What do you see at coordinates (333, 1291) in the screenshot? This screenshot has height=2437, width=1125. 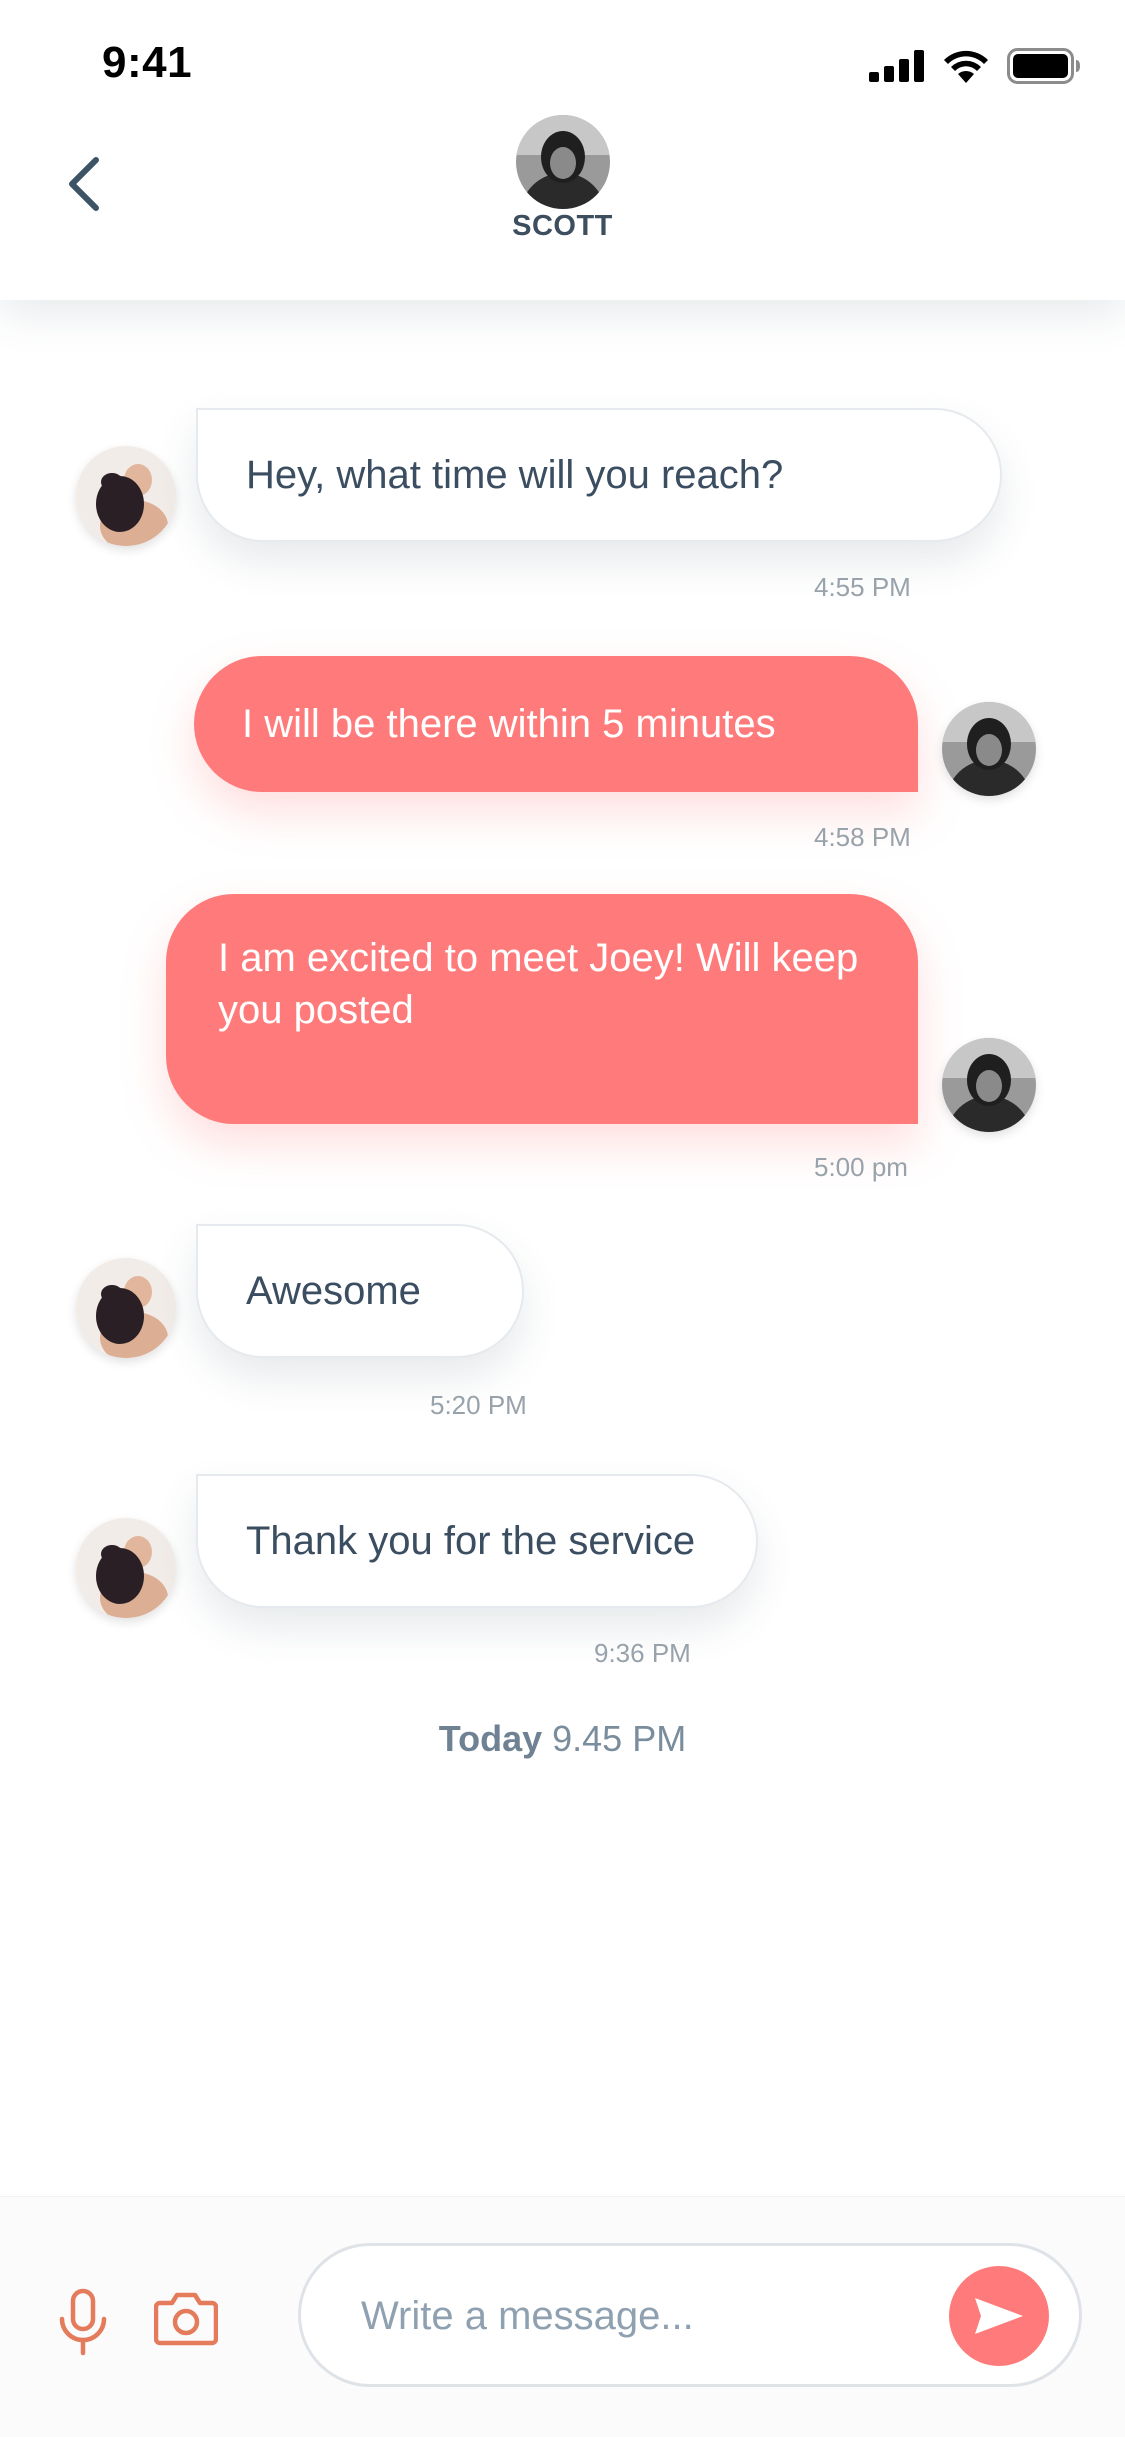 I see `message-text: Awesome` at bounding box center [333, 1291].